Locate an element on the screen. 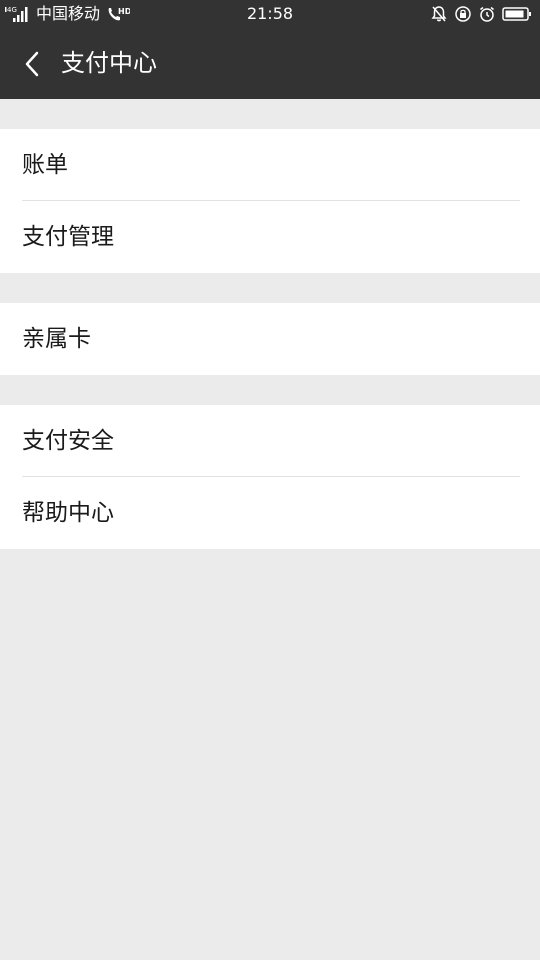 The image size is (540, 960). menu-group-family-card: 亲属卡 is located at coordinates (270, 339).